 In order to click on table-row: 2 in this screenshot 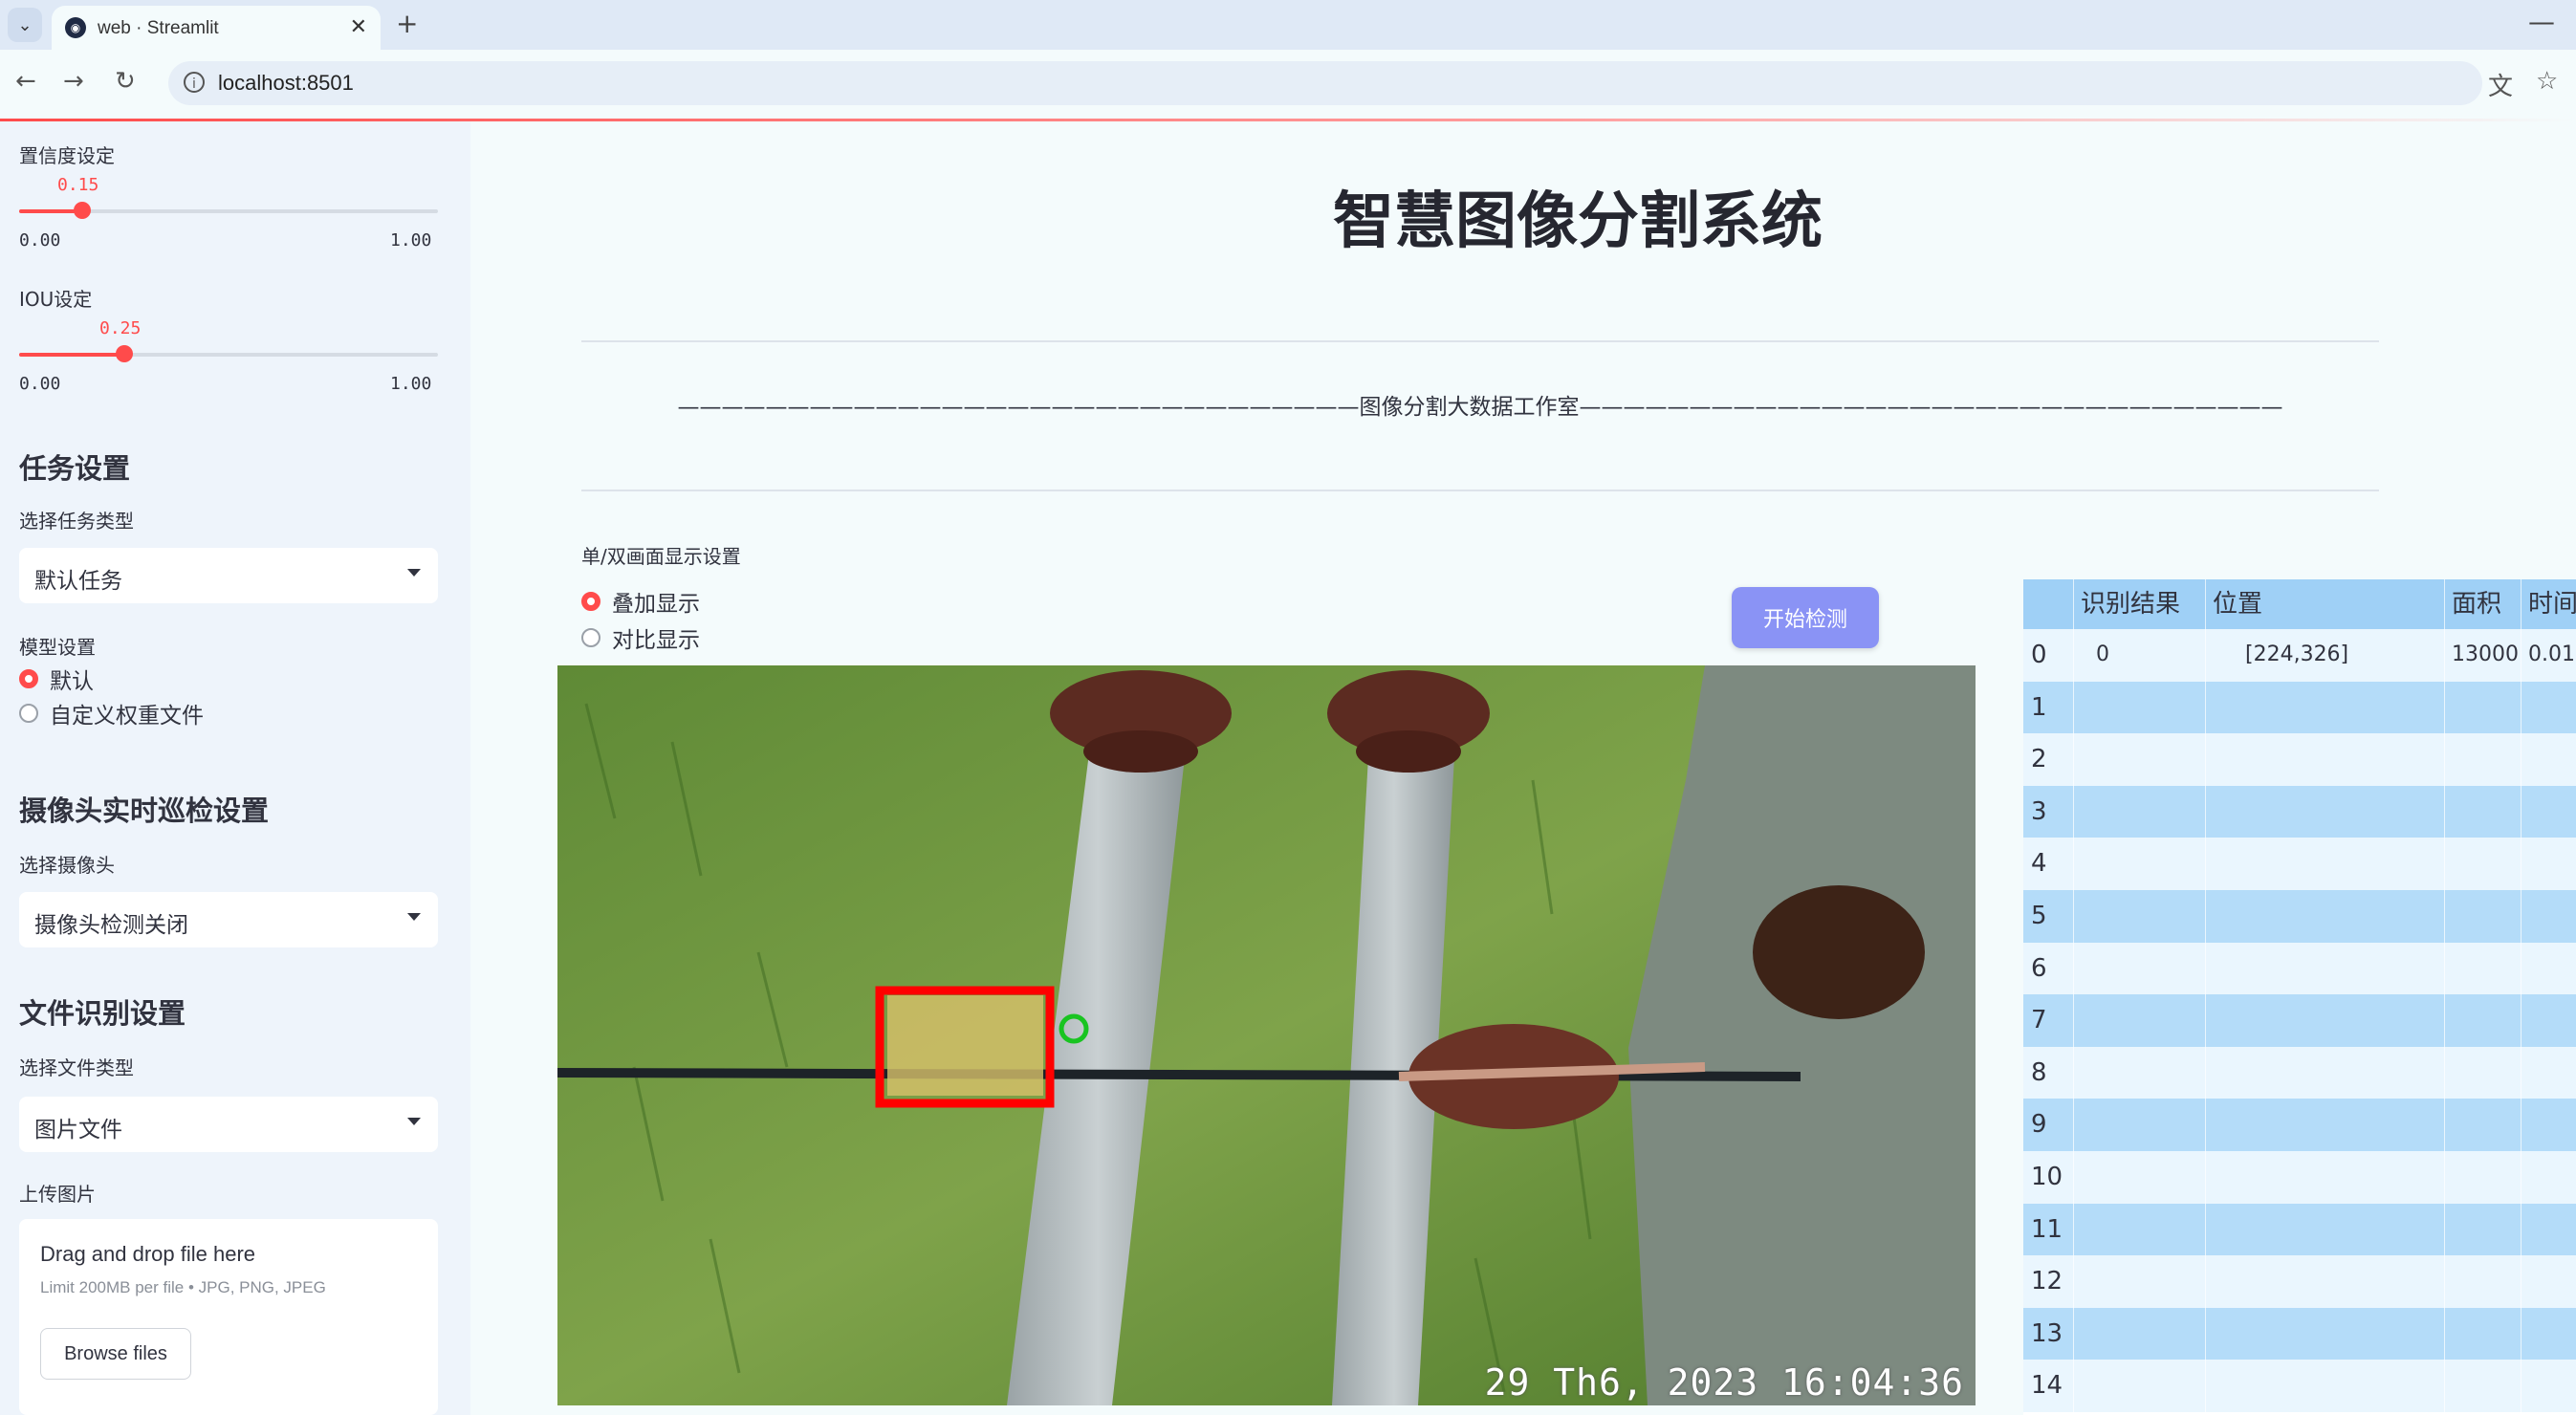, I will do `click(2299, 759)`.